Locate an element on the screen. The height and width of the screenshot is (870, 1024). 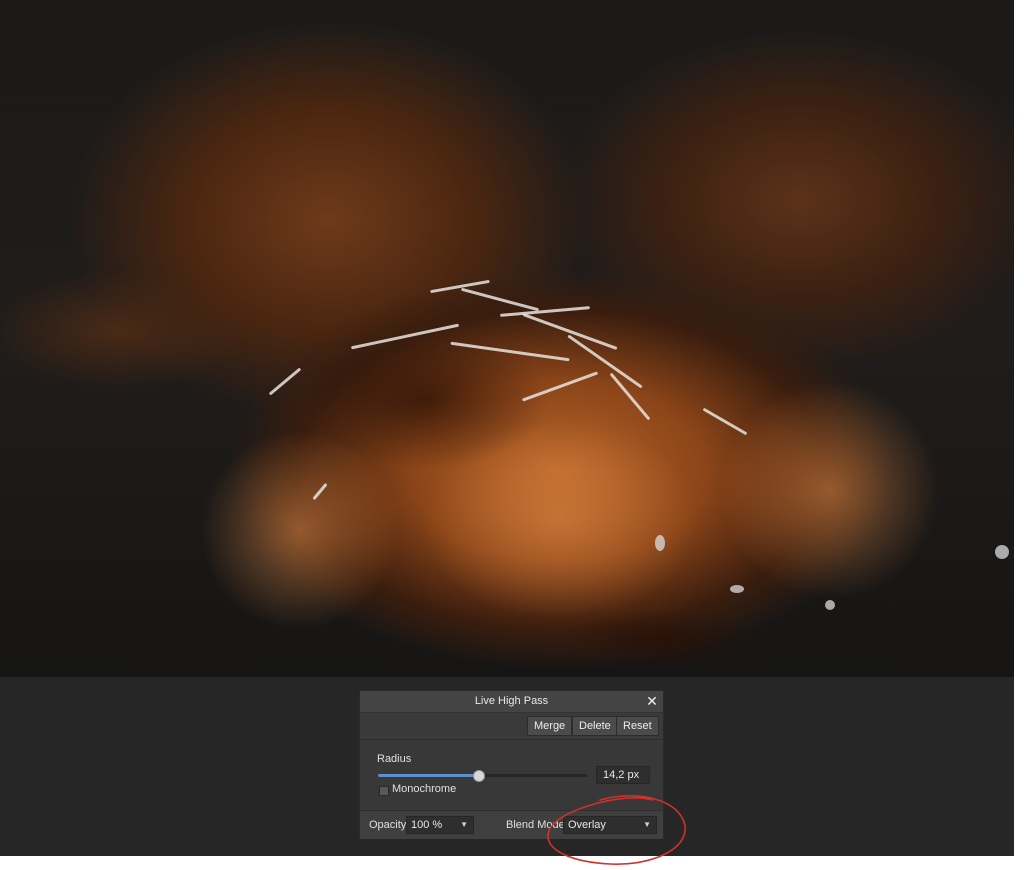
opacity-label: Opacity: is located at coordinates (389, 825).